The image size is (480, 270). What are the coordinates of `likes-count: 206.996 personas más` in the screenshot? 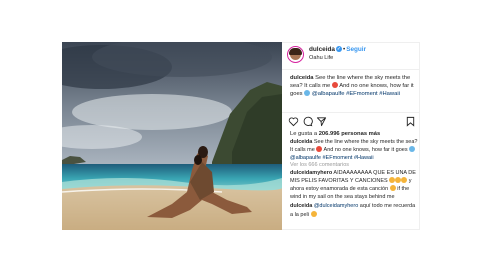 It's located at (350, 134).